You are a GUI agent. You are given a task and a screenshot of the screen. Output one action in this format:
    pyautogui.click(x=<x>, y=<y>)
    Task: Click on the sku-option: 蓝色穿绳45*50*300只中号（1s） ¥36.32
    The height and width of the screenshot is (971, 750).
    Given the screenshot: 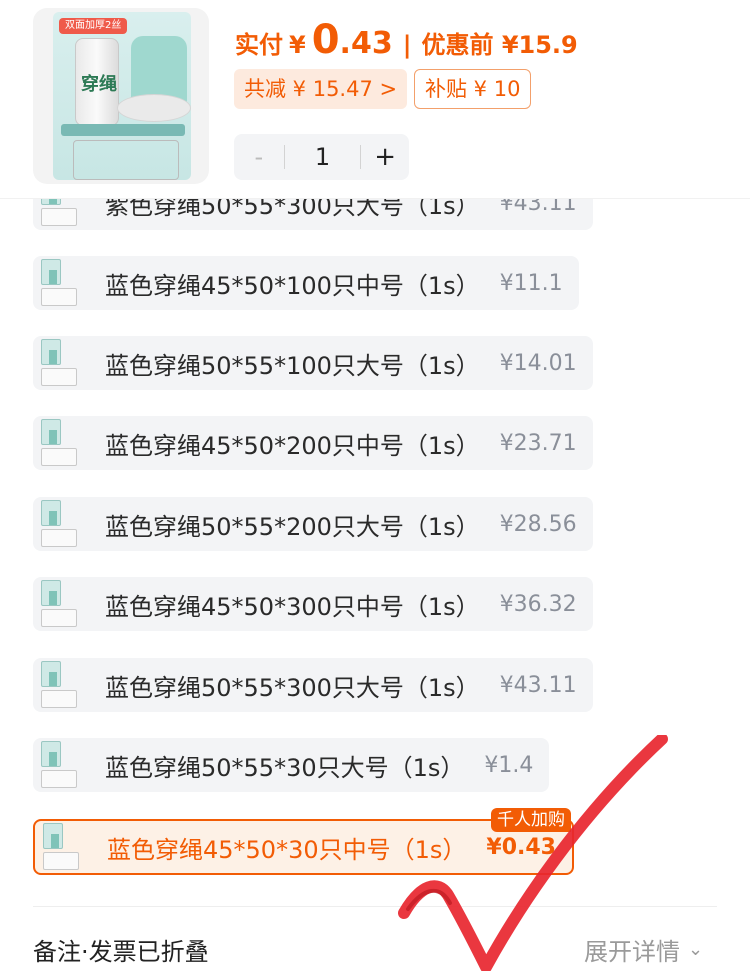 What is the action you would take?
    pyautogui.click(x=313, y=604)
    